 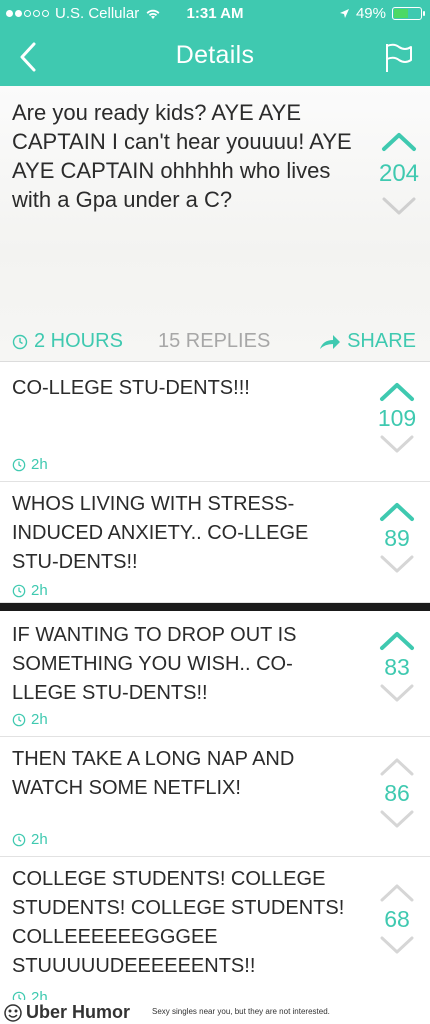 I want to click on flag-icon, so click(x=399, y=58).